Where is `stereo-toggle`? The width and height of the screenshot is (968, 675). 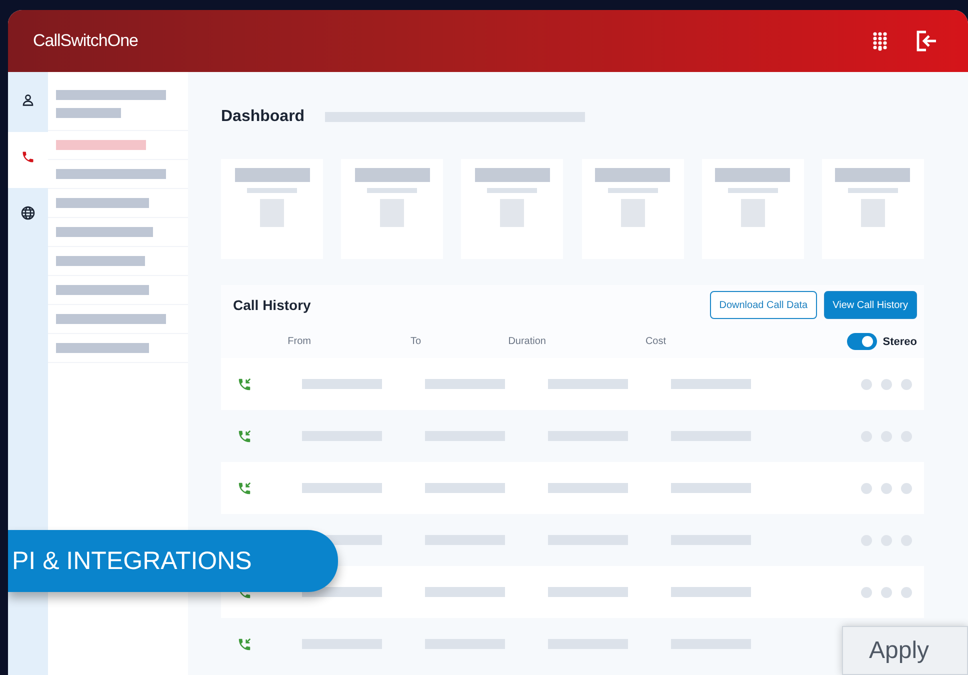 stereo-toggle is located at coordinates (861, 341).